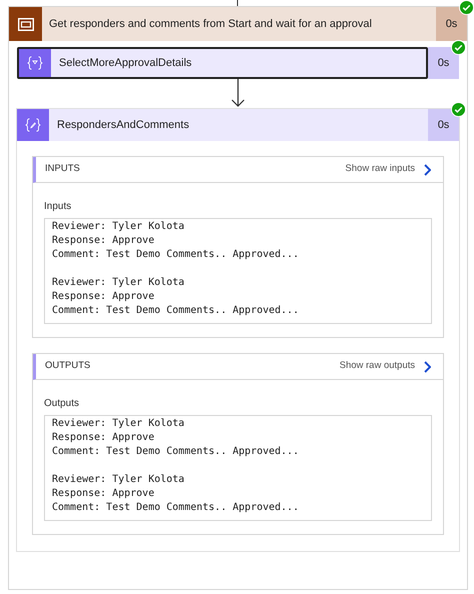 The width and height of the screenshot is (474, 594). I want to click on show-raw-link: Show raw inputs, so click(388, 169).